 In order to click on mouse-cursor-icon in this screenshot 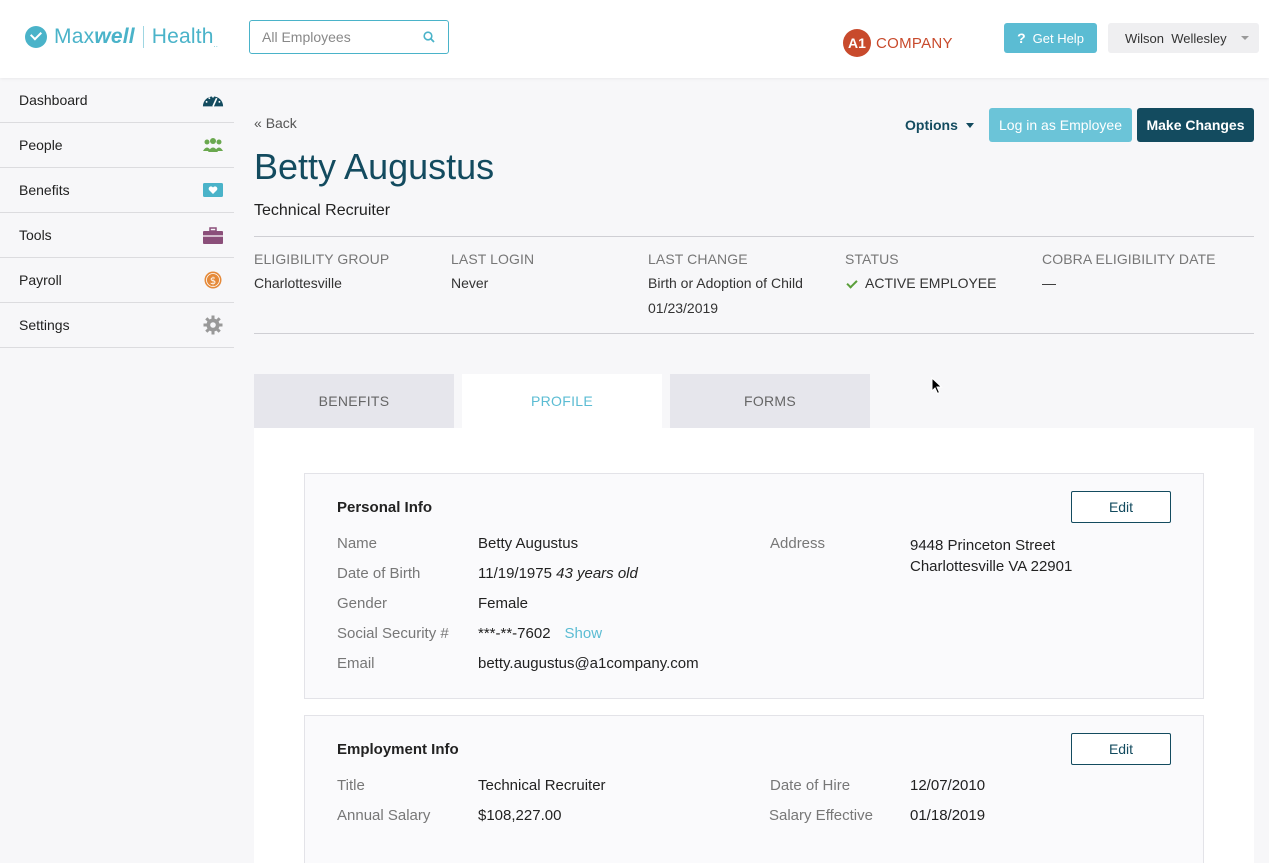, I will do `click(937, 386)`.